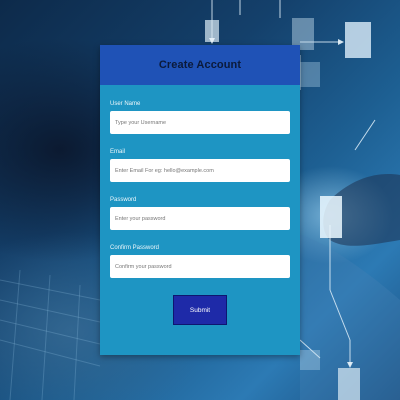 The width and height of the screenshot is (400, 400). I want to click on confirm-password-input, so click(200, 266).